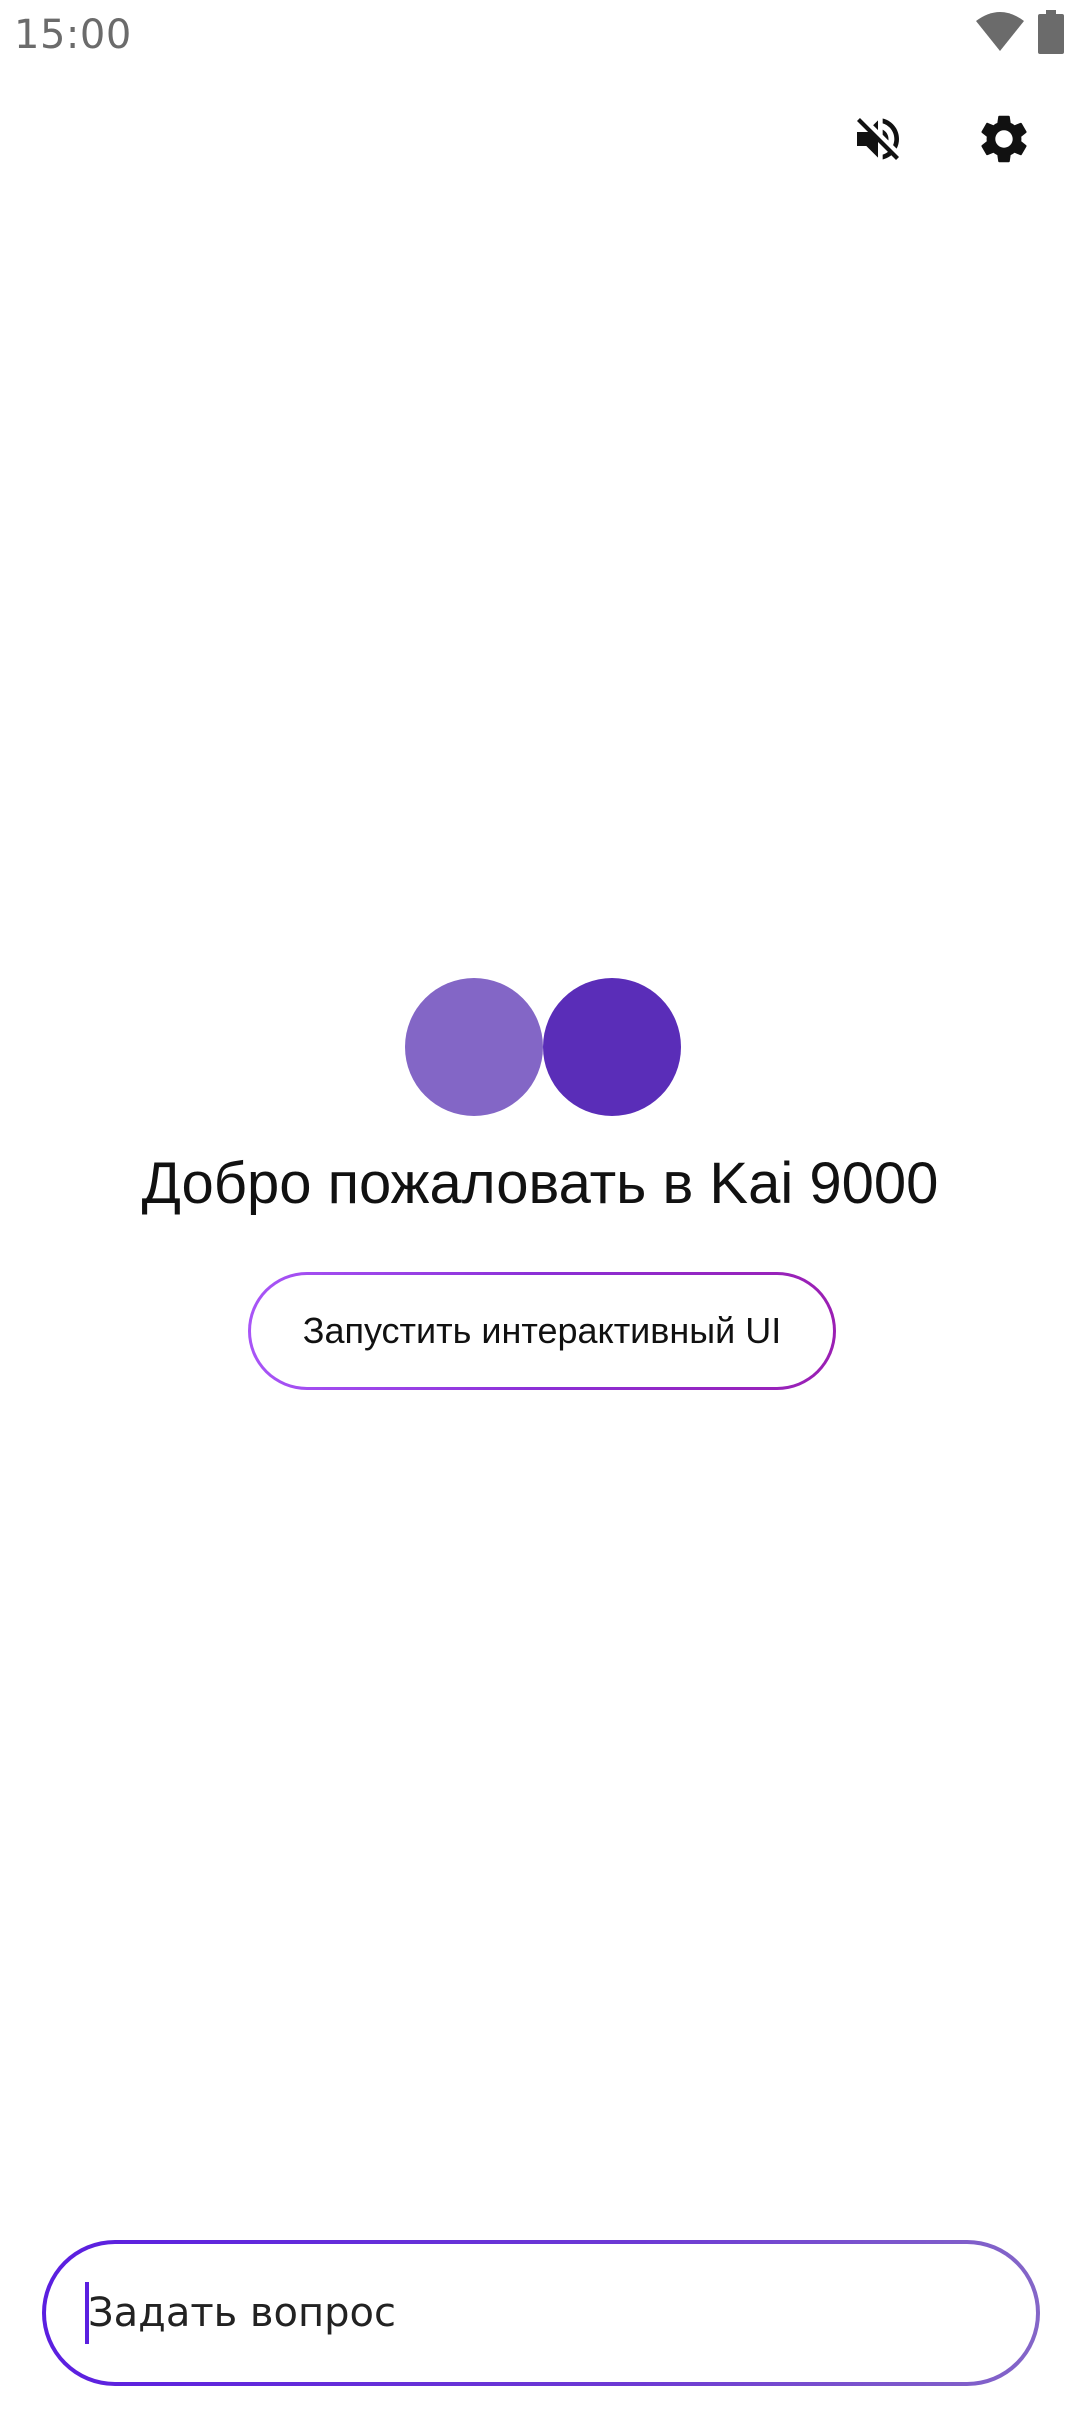 This screenshot has height=2424, width=1080. What do you see at coordinates (612, 1047) in the screenshot?
I see `logo-dot-right` at bounding box center [612, 1047].